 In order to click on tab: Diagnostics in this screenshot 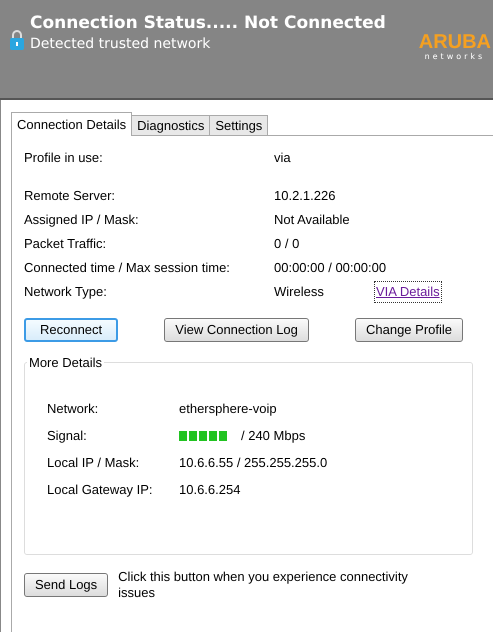, I will do `click(171, 125)`.